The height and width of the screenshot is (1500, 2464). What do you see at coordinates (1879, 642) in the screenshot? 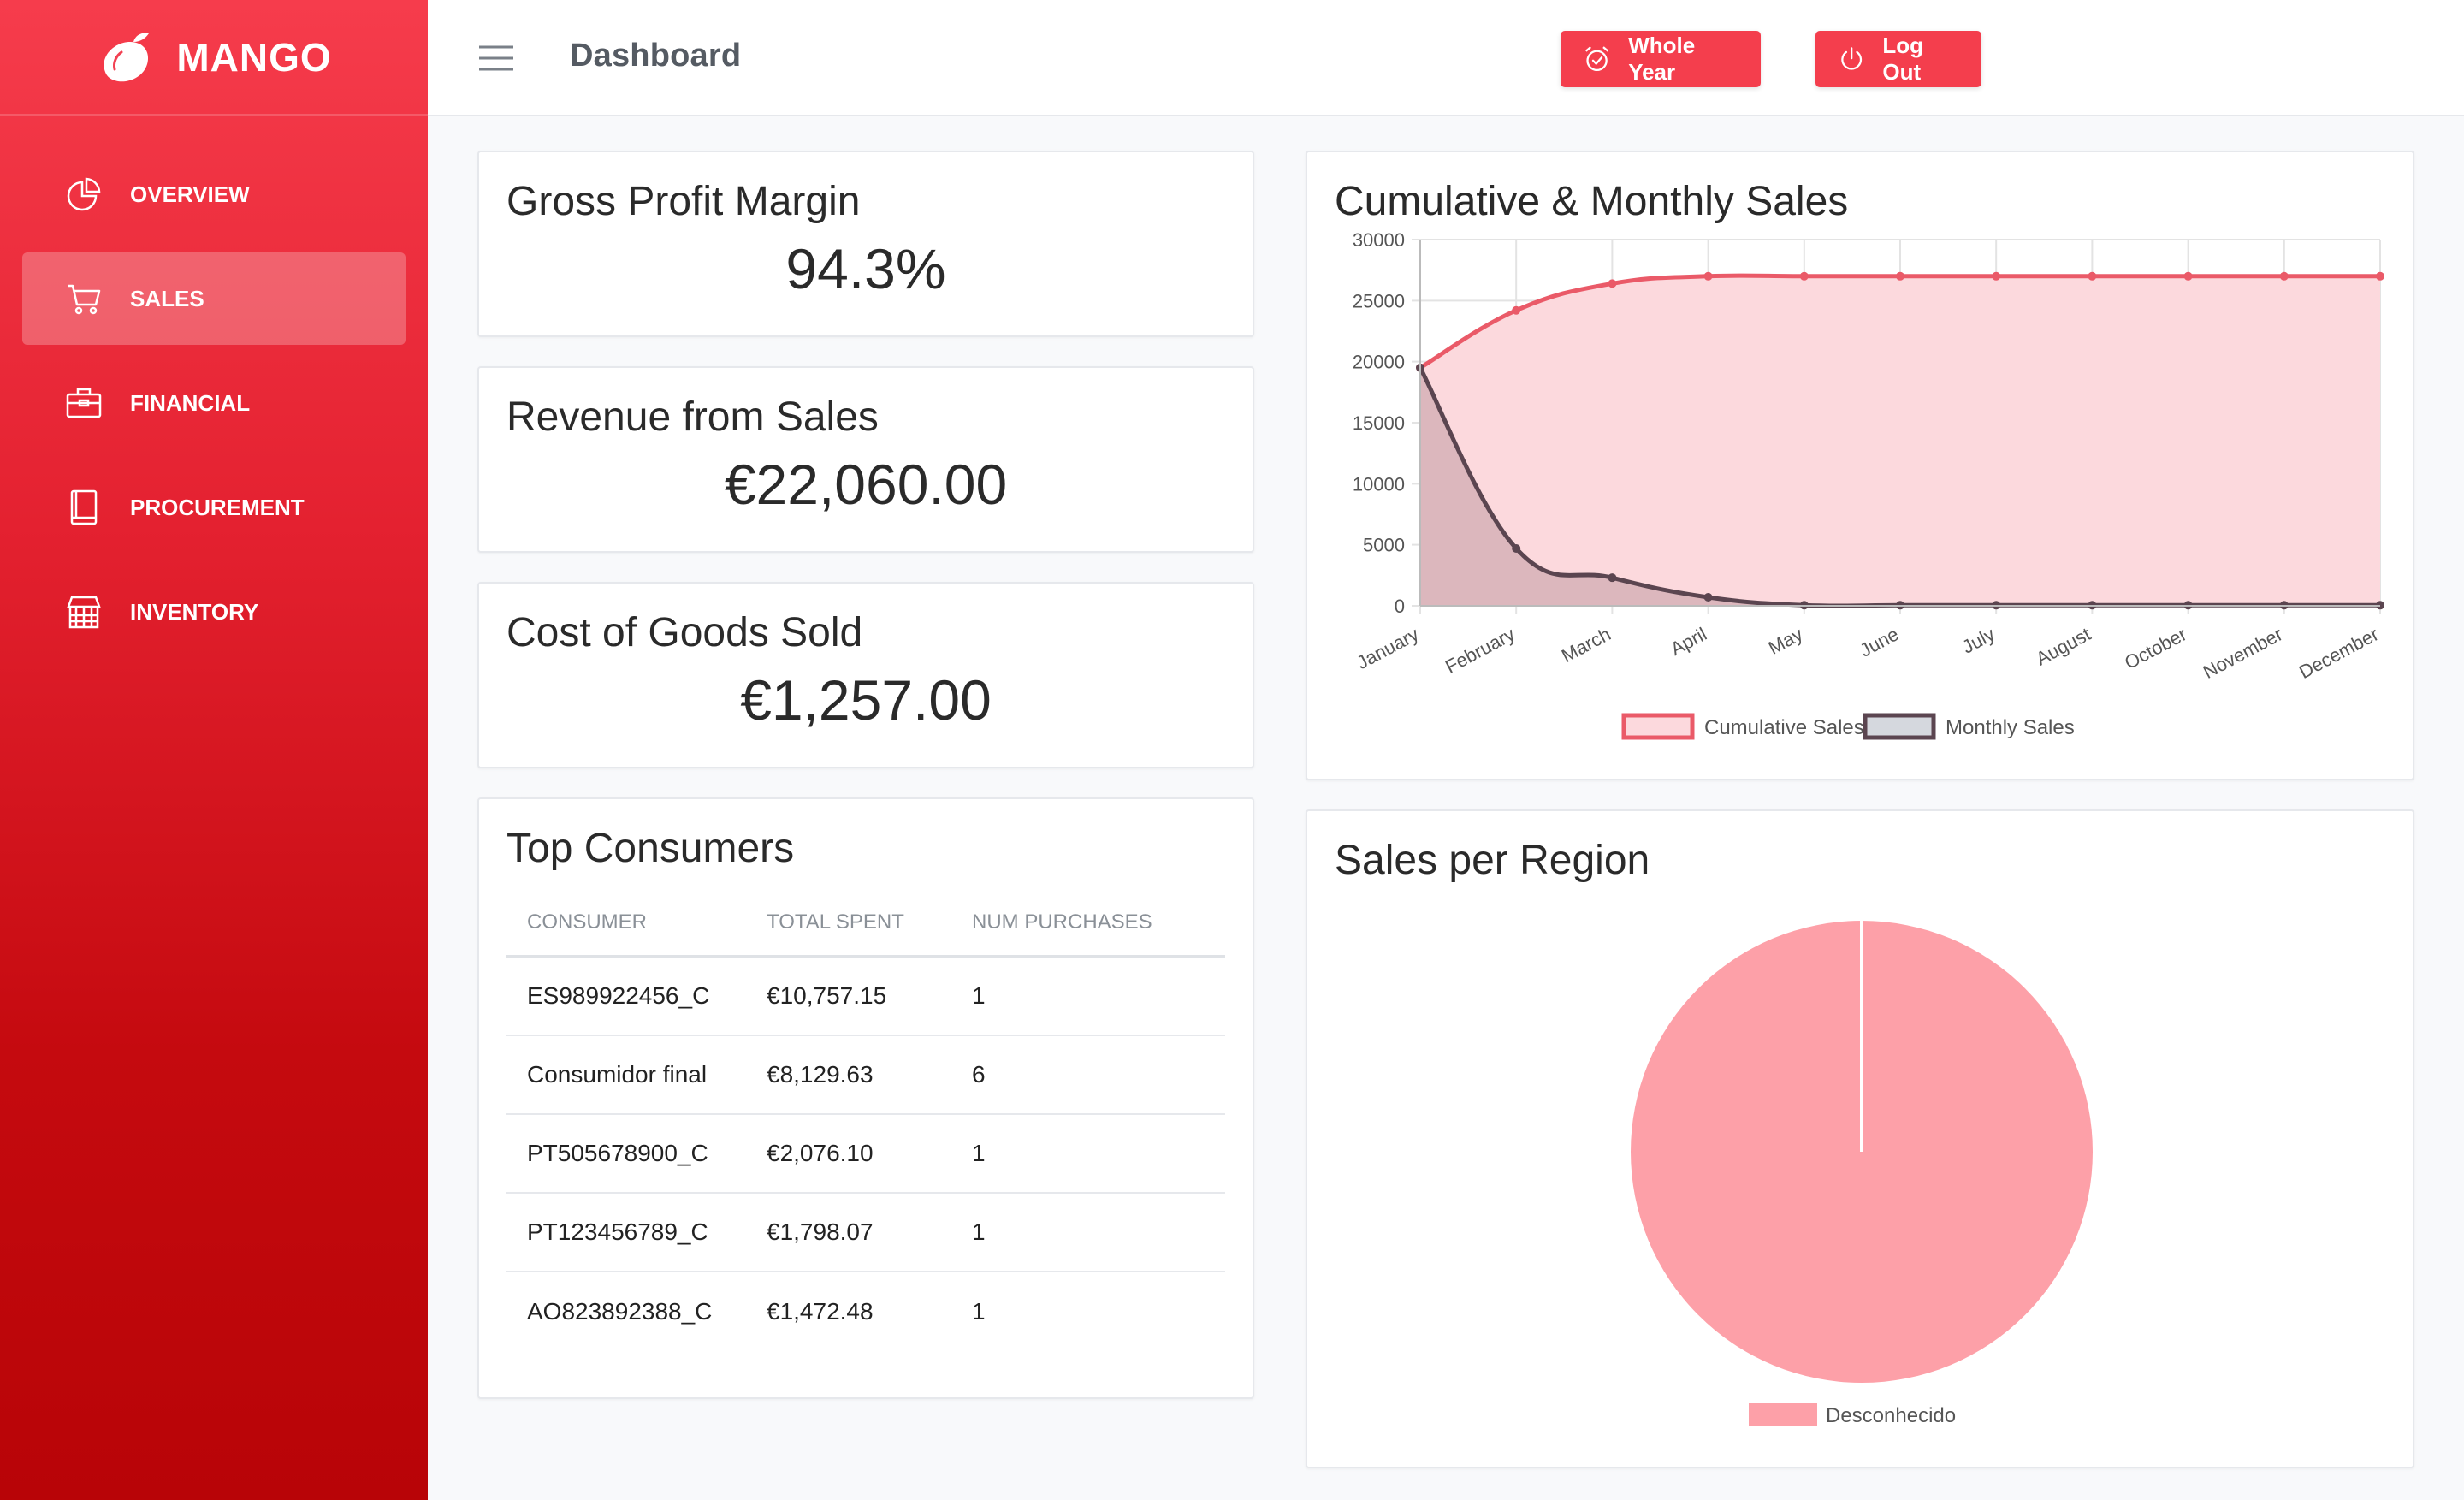
I see `x-tick-label: June` at bounding box center [1879, 642].